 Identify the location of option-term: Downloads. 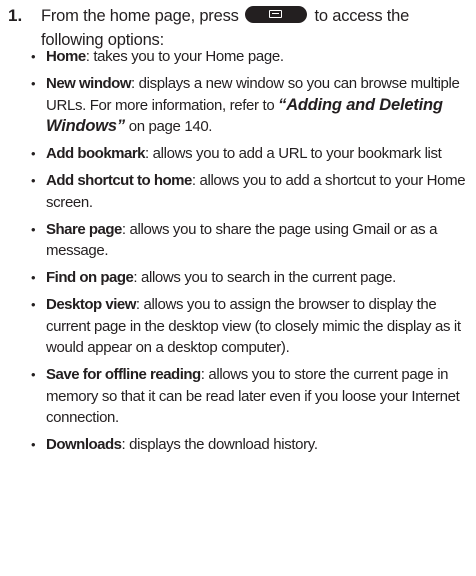
(84, 444).